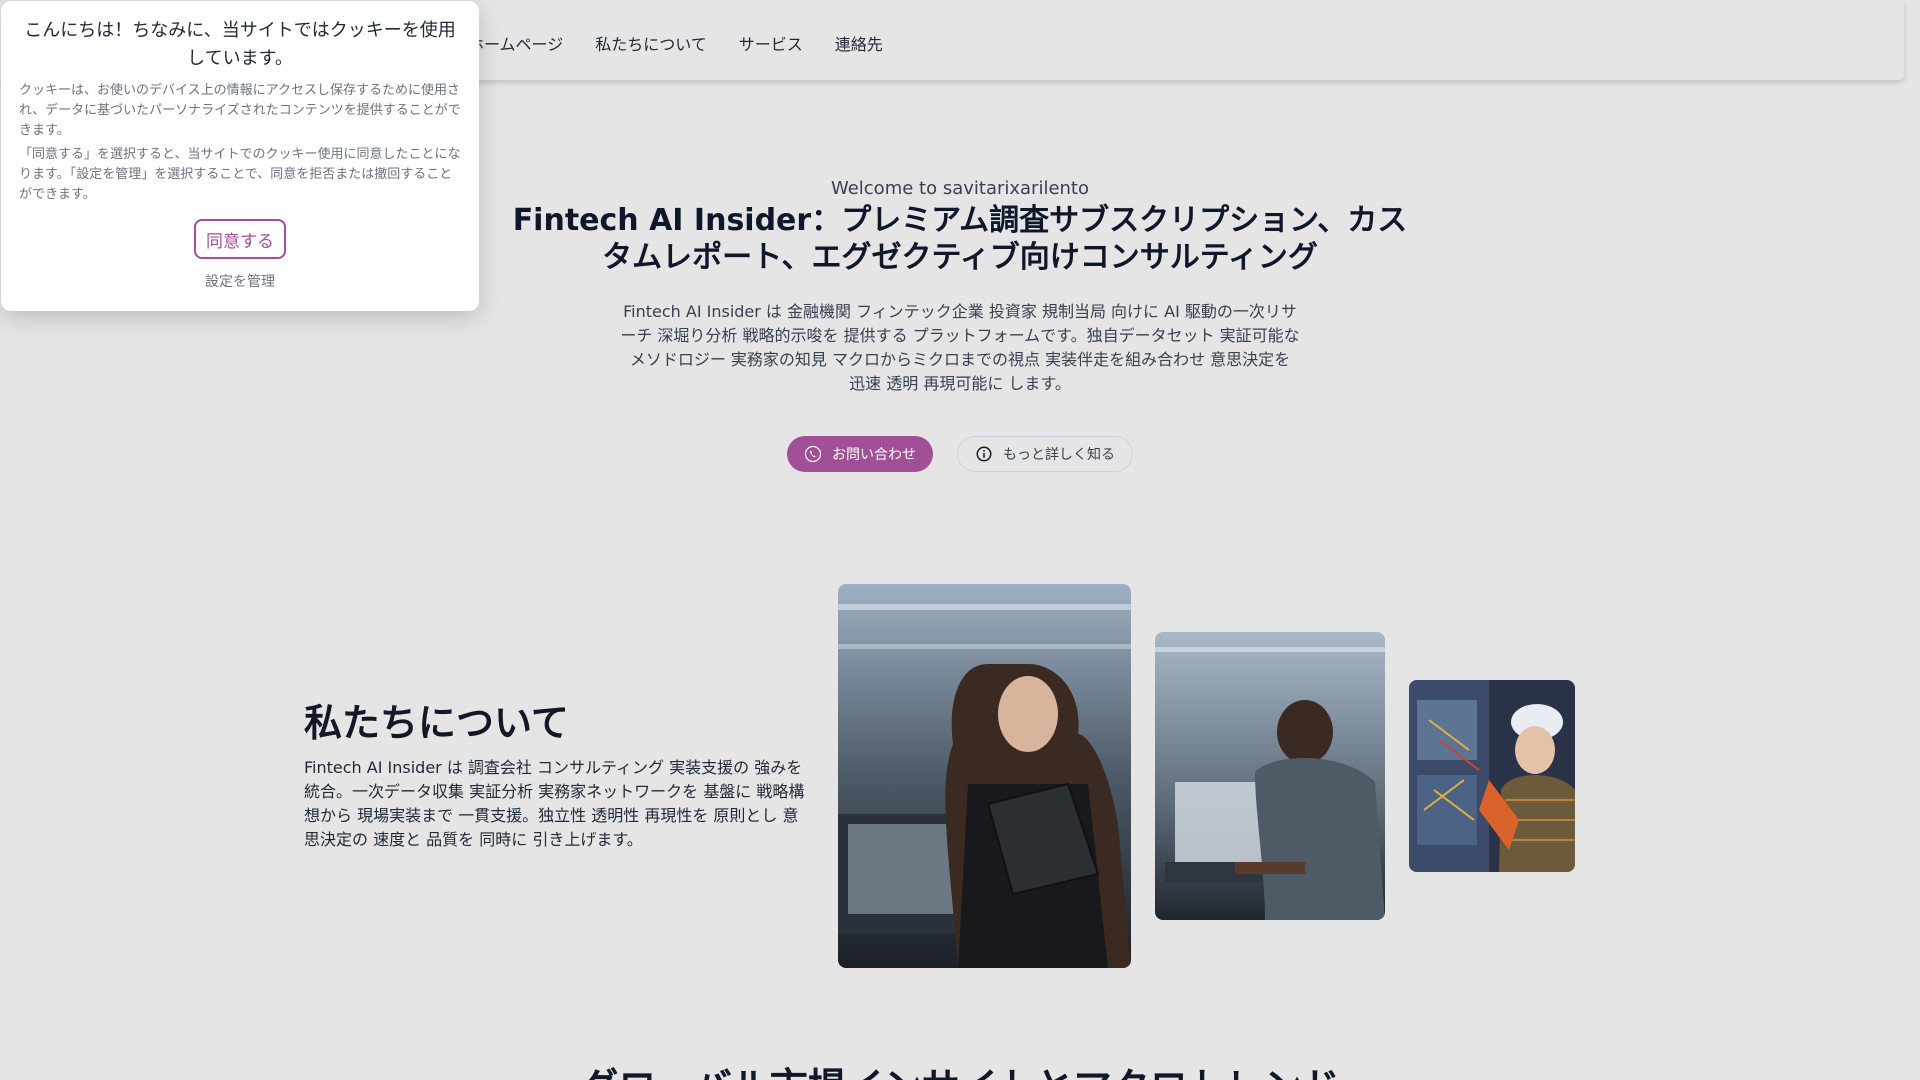  I want to click on photo-woman-with-tablet, so click(984, 776).